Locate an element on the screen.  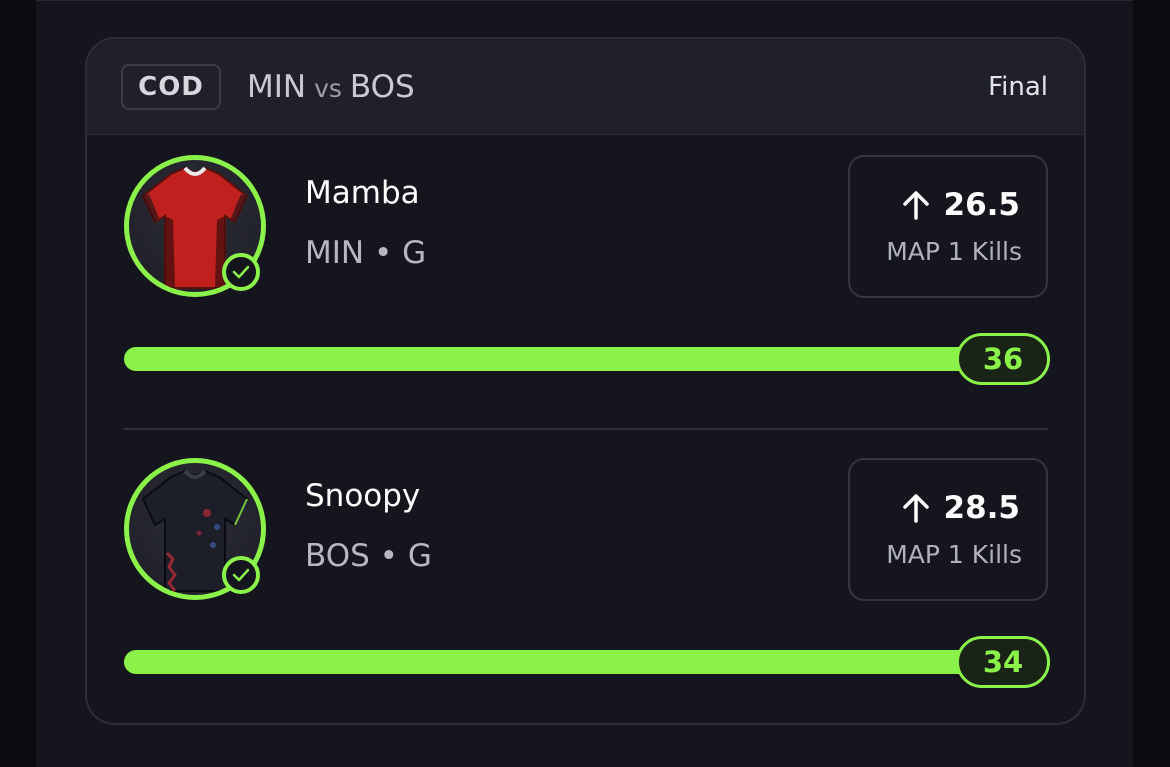
player-team: BOS is located at coordinates (337, 556).